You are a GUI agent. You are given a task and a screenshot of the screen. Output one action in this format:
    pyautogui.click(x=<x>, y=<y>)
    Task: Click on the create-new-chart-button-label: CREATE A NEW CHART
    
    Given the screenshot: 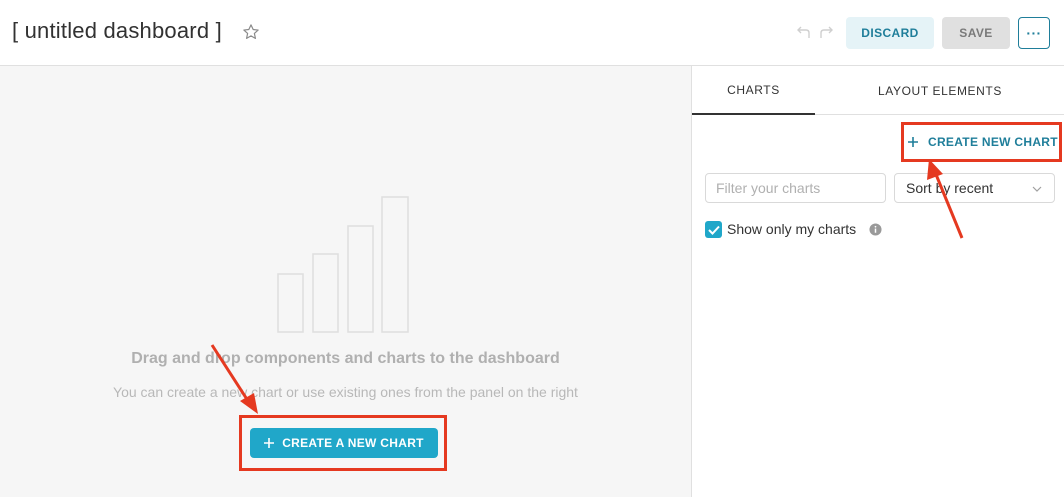 What is the action you would take?
    pyautogui.click(x=353, y=443)
    